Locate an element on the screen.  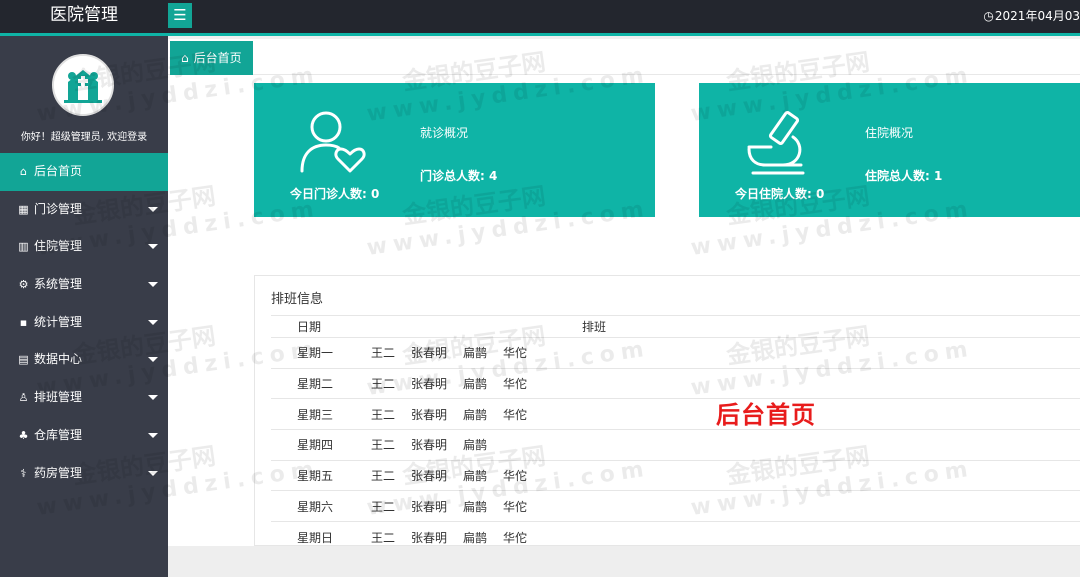
patient-heart-icon is located at coordinates (333, 142).